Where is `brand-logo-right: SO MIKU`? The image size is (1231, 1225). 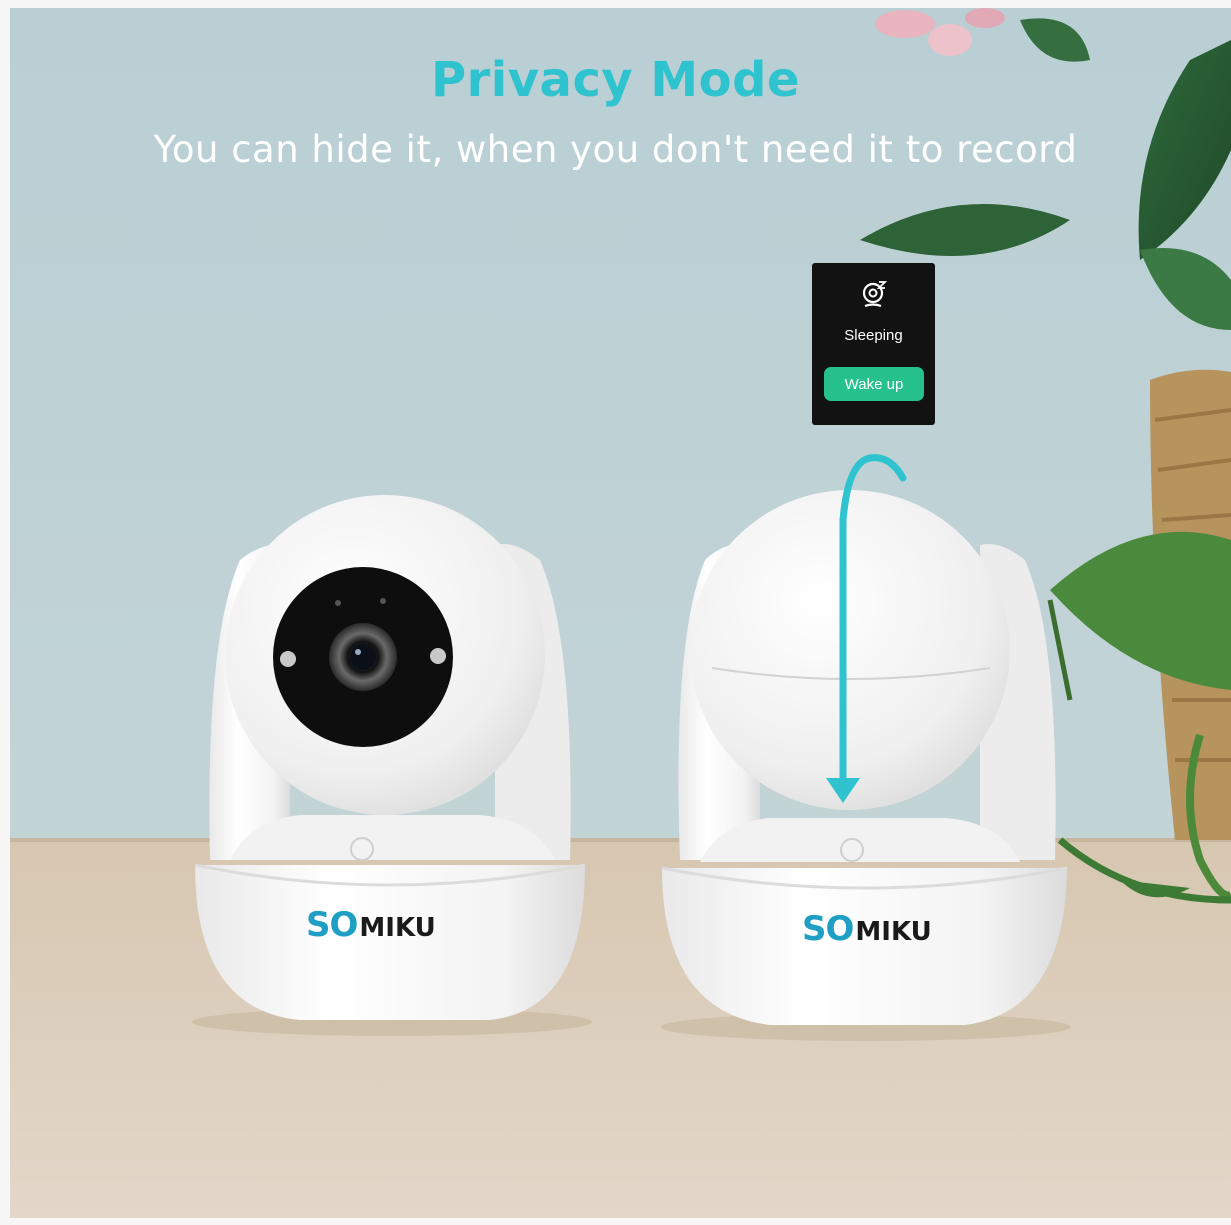
brand-logo-right: SO MIKU is located at coordinates (867, 929).